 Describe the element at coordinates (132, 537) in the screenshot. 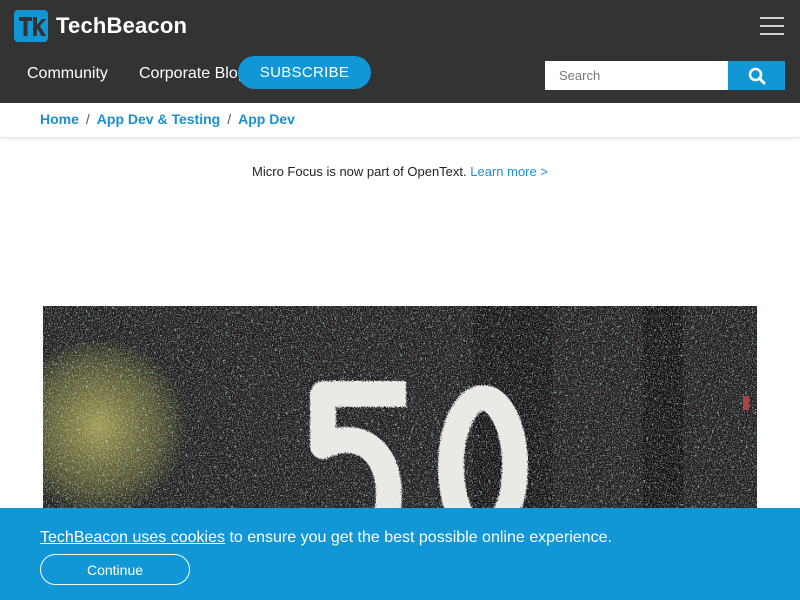

I see `cookie-policy-link: TechBeacon uses cookies` at that location.